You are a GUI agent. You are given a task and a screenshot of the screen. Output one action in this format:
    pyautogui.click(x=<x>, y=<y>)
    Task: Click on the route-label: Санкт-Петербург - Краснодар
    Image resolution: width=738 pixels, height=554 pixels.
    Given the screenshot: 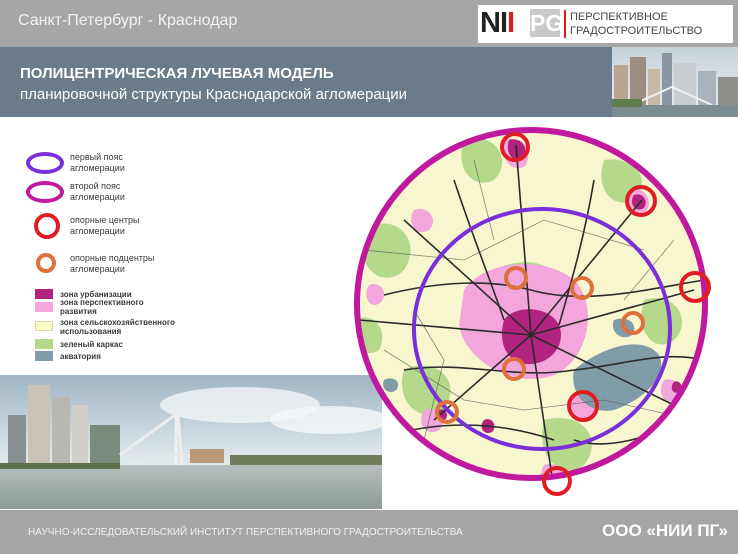 What is the action you would take?
    pyautogui.click(x=128, y=20)
    